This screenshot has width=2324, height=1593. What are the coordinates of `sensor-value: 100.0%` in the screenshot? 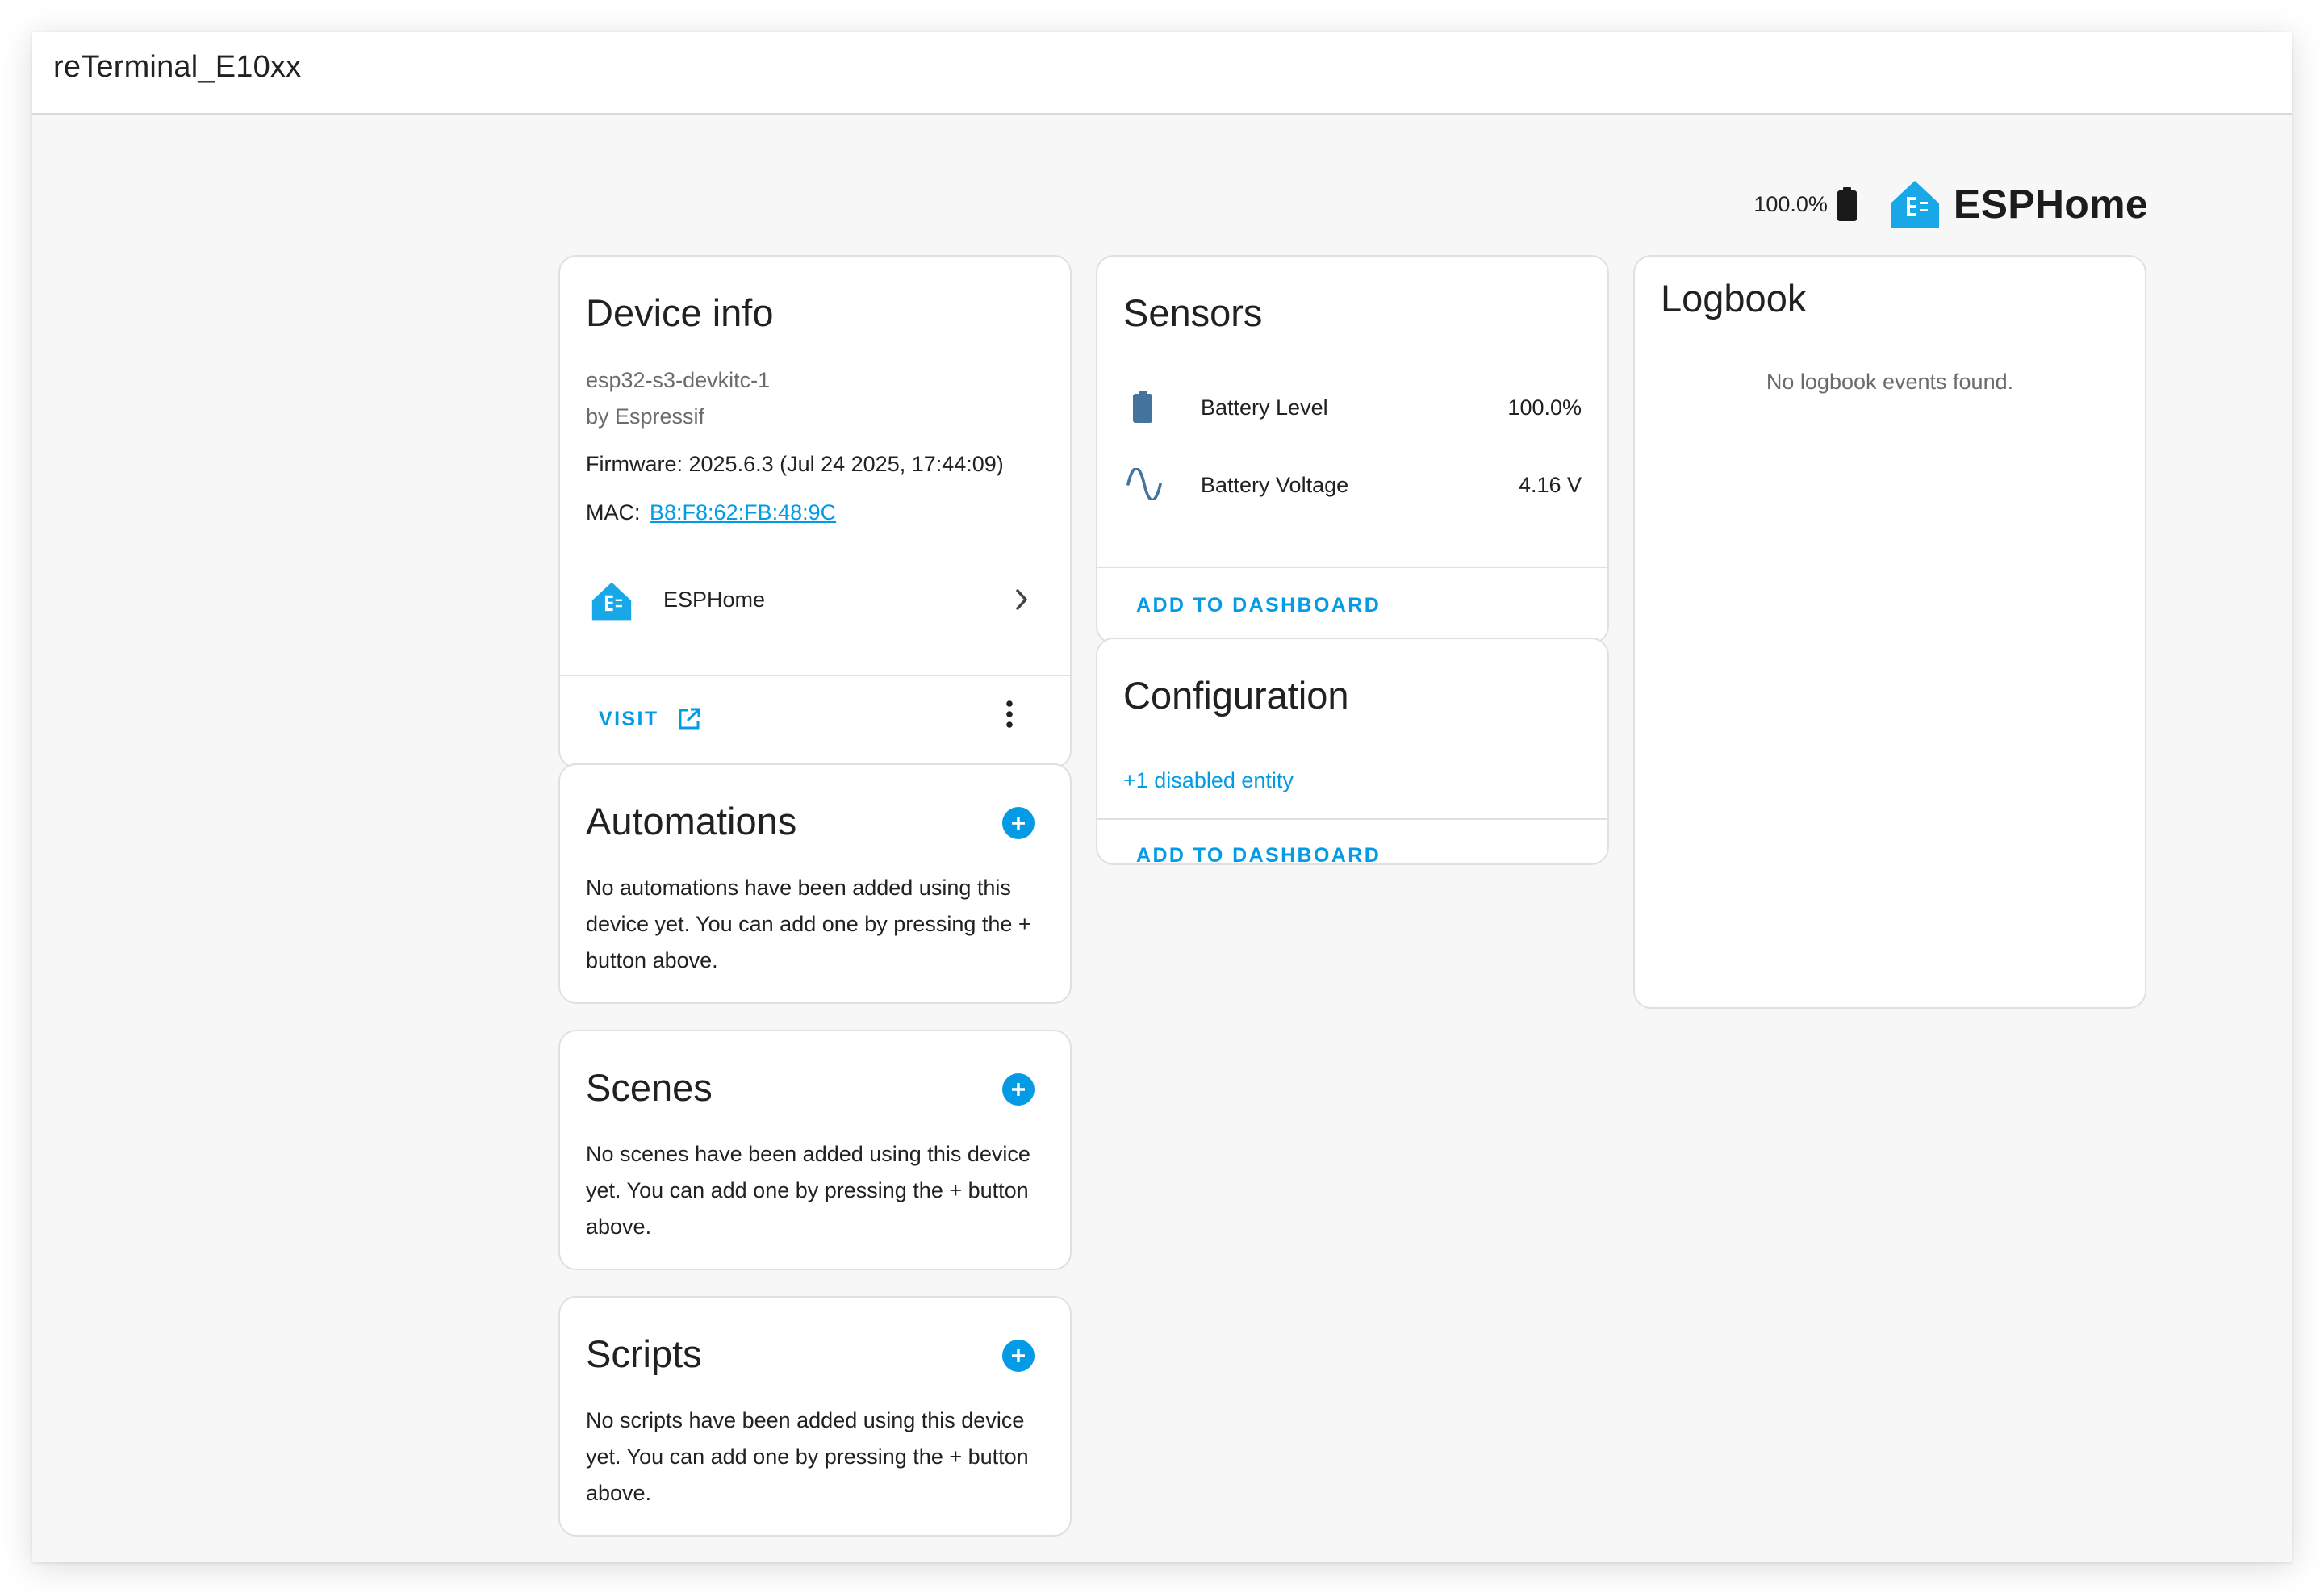 It's located at (1545, 407).